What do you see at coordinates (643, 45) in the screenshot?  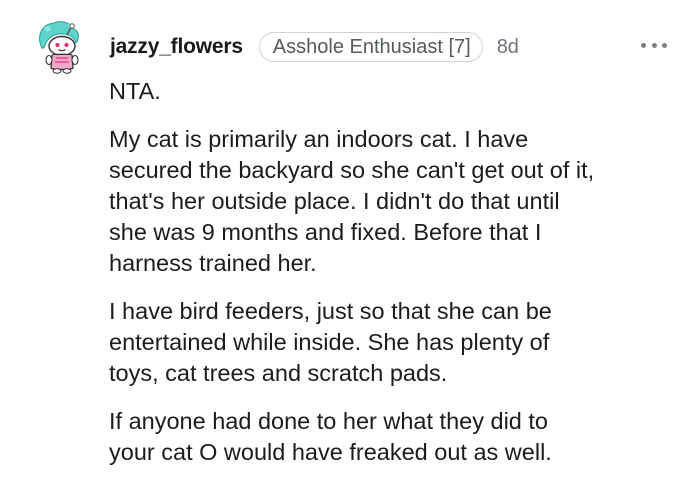 I see `more-options-icon` at bounding box center [643, 45].